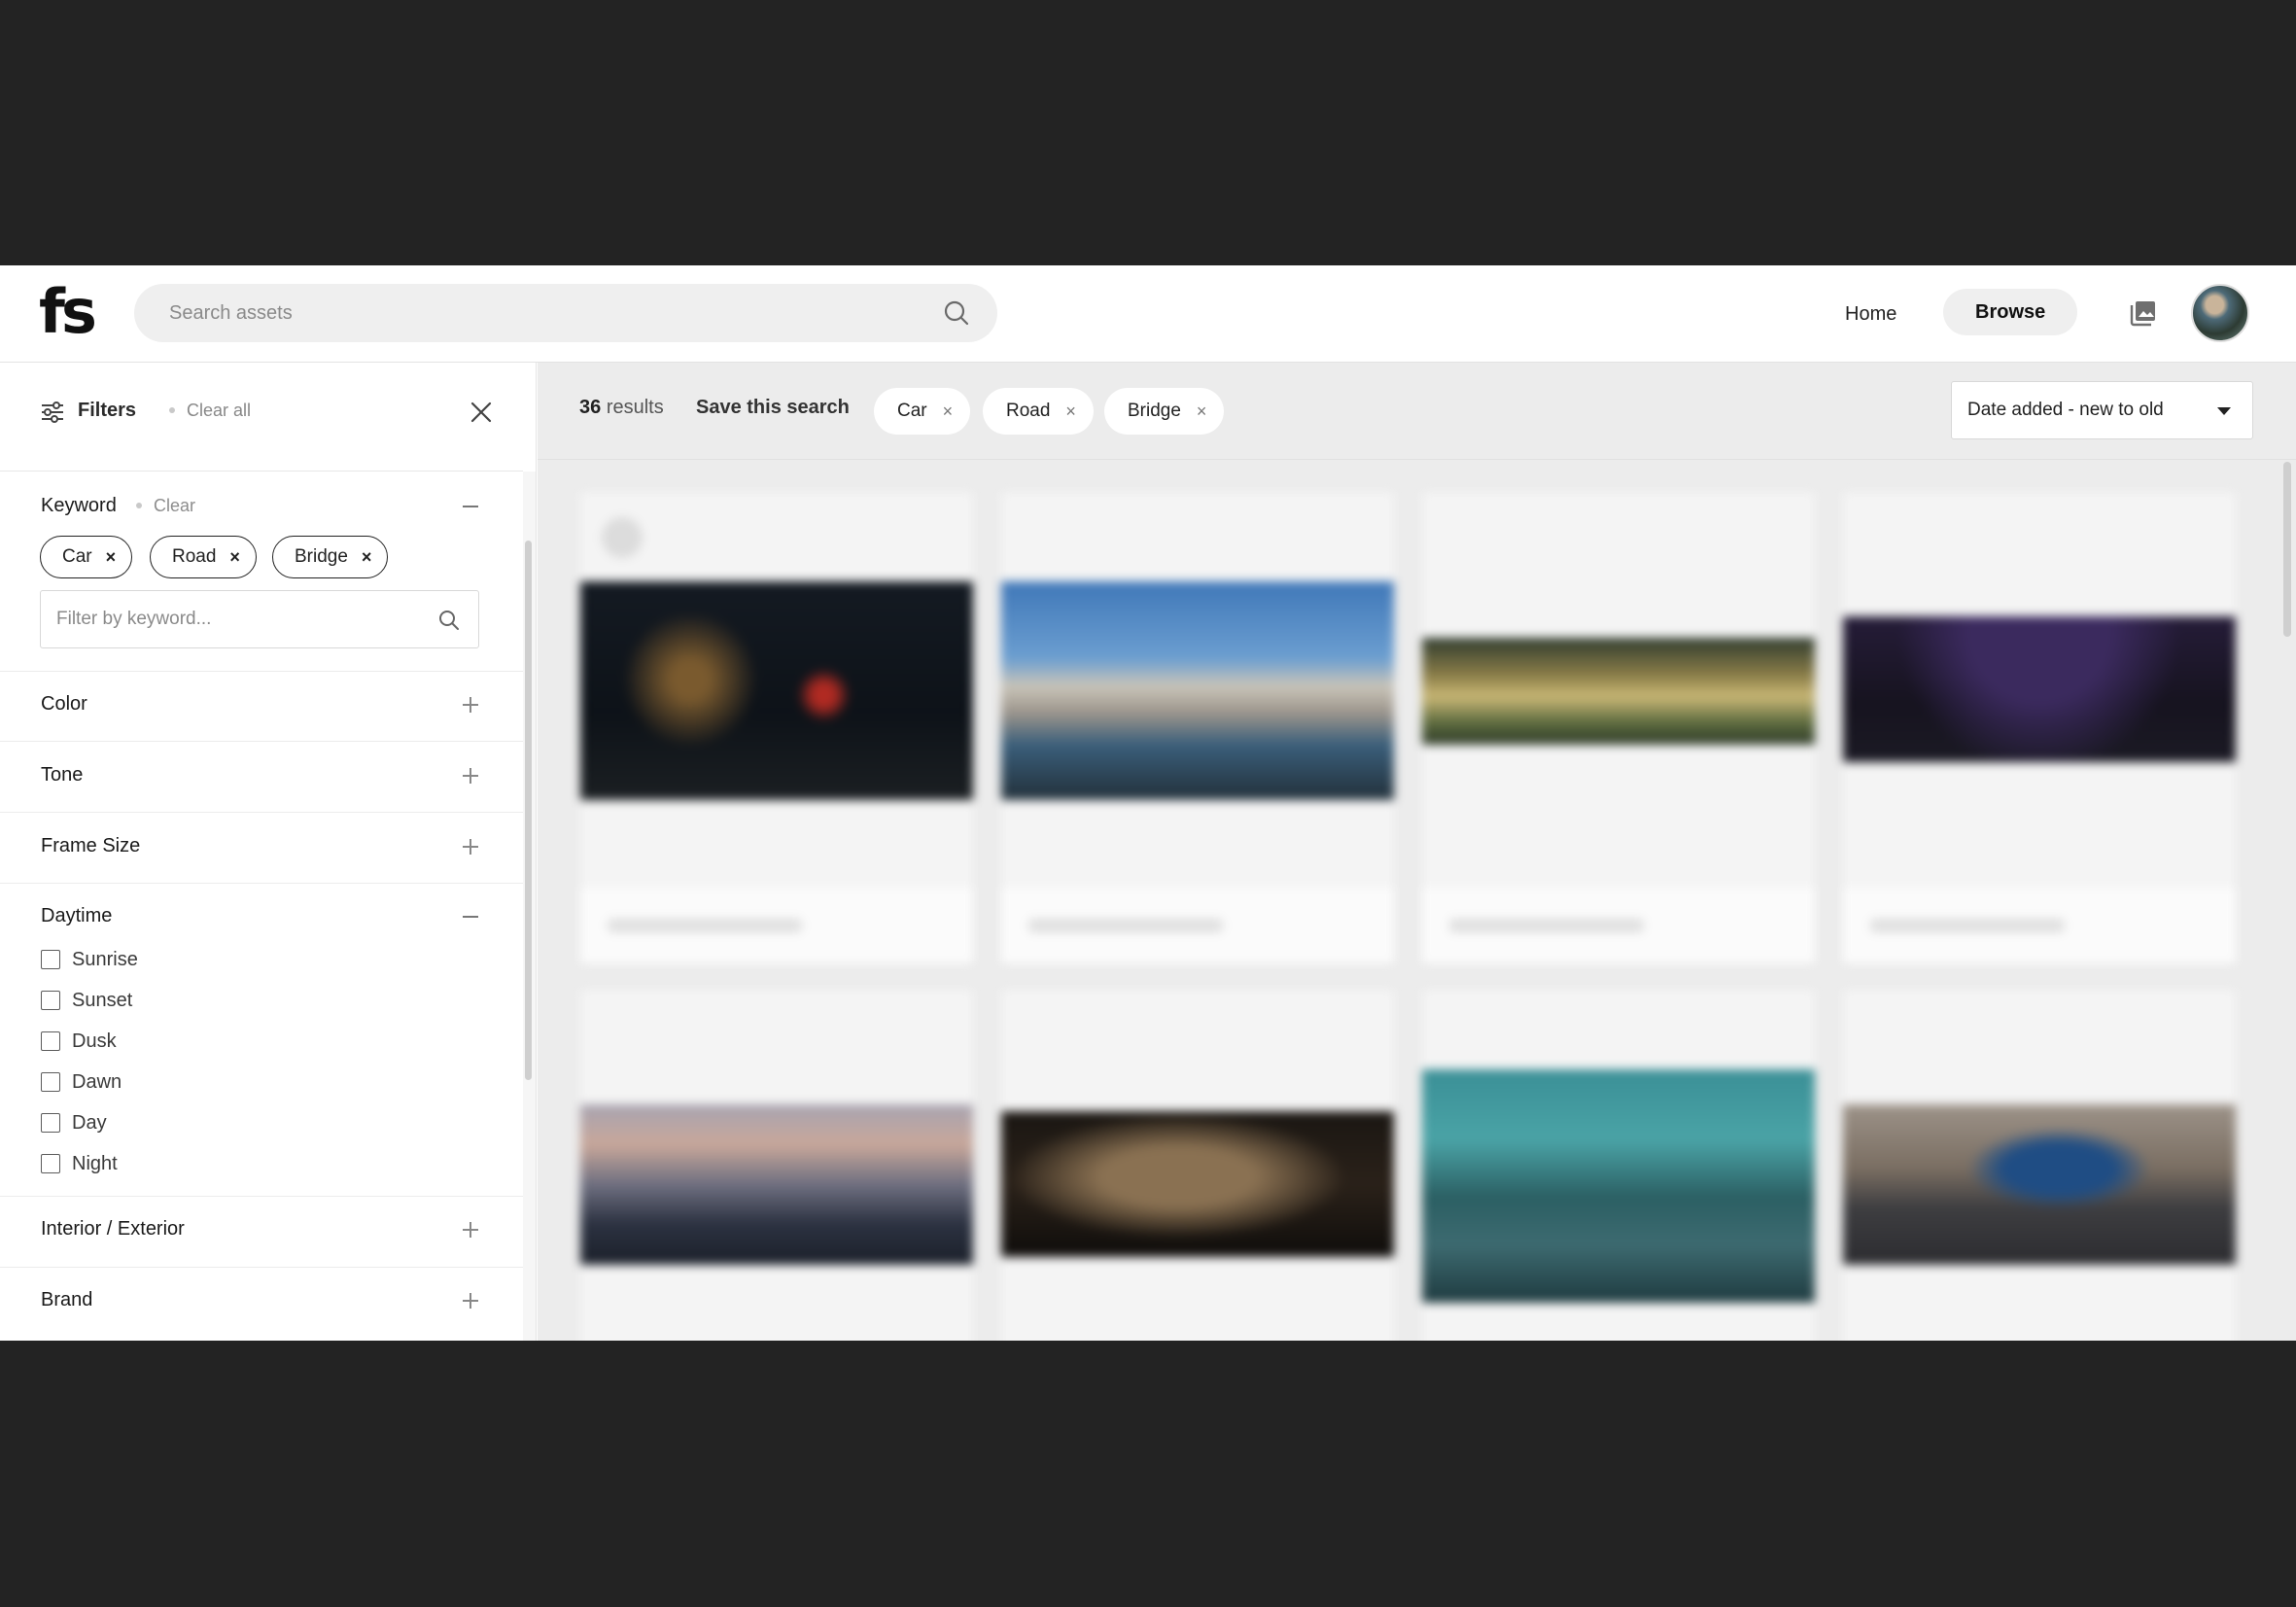  What do you see at coordinates (68, 312) in the screenshot?
I see `logo: fs` at bounding box center [68, 312].